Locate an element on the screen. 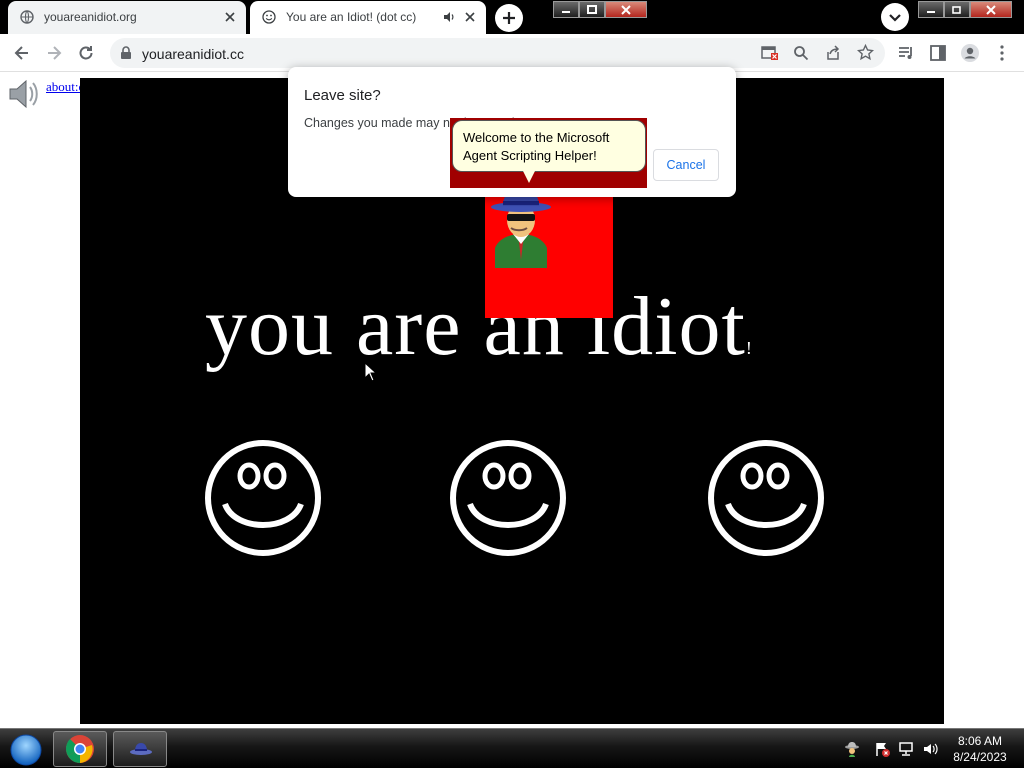 The height and width of the screenshot is (768, 1024). new-tab-button is located at coordinates (509, 18).